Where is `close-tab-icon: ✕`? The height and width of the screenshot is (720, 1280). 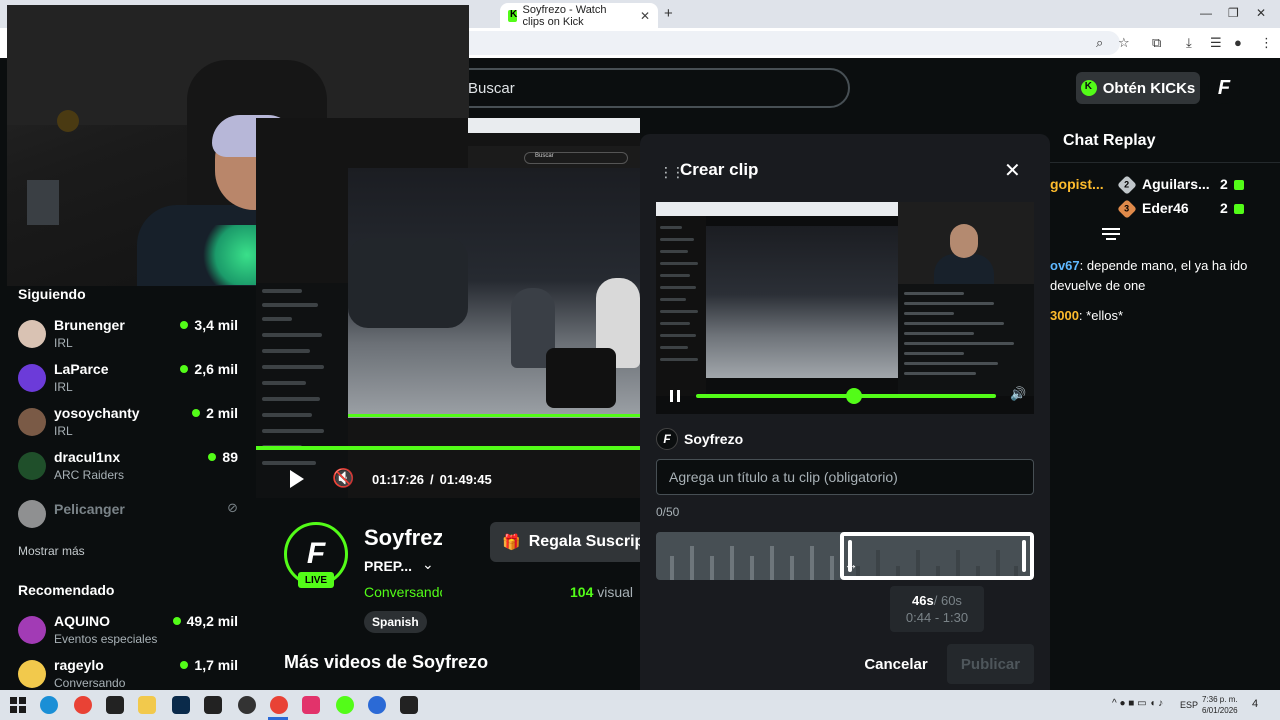
close-tab-icon: ✕ is located at coordinates (645, 16).